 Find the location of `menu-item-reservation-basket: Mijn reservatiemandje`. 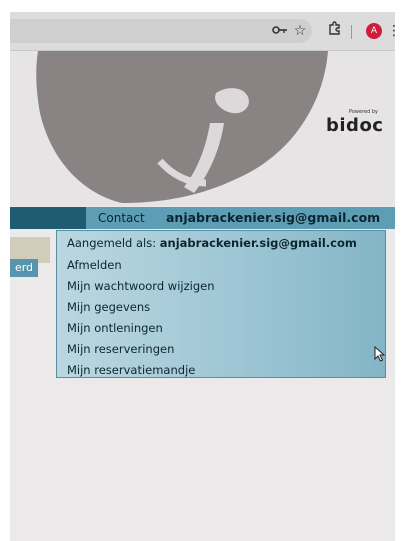

menu-item-reservation-basket: Mijn reservatiemandje is located at coordinates (131, 370).